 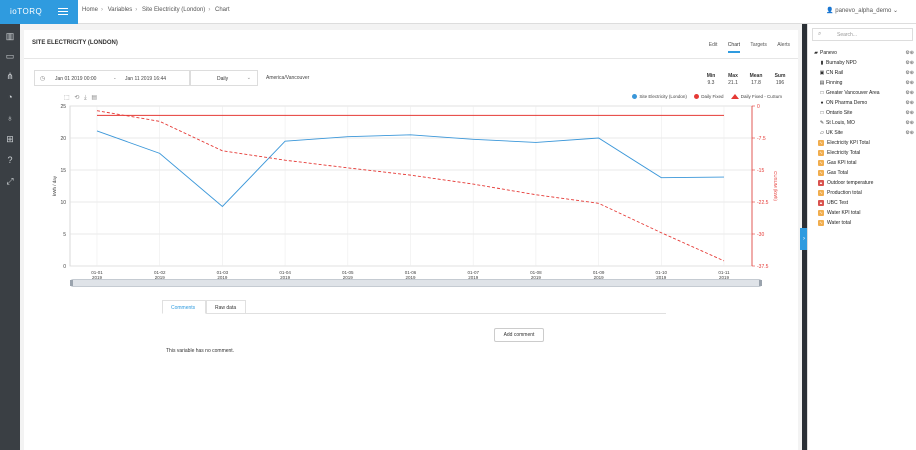 I want to click on breadcrumb-variable: Site Electricity (London), so click(x=173, y=10).